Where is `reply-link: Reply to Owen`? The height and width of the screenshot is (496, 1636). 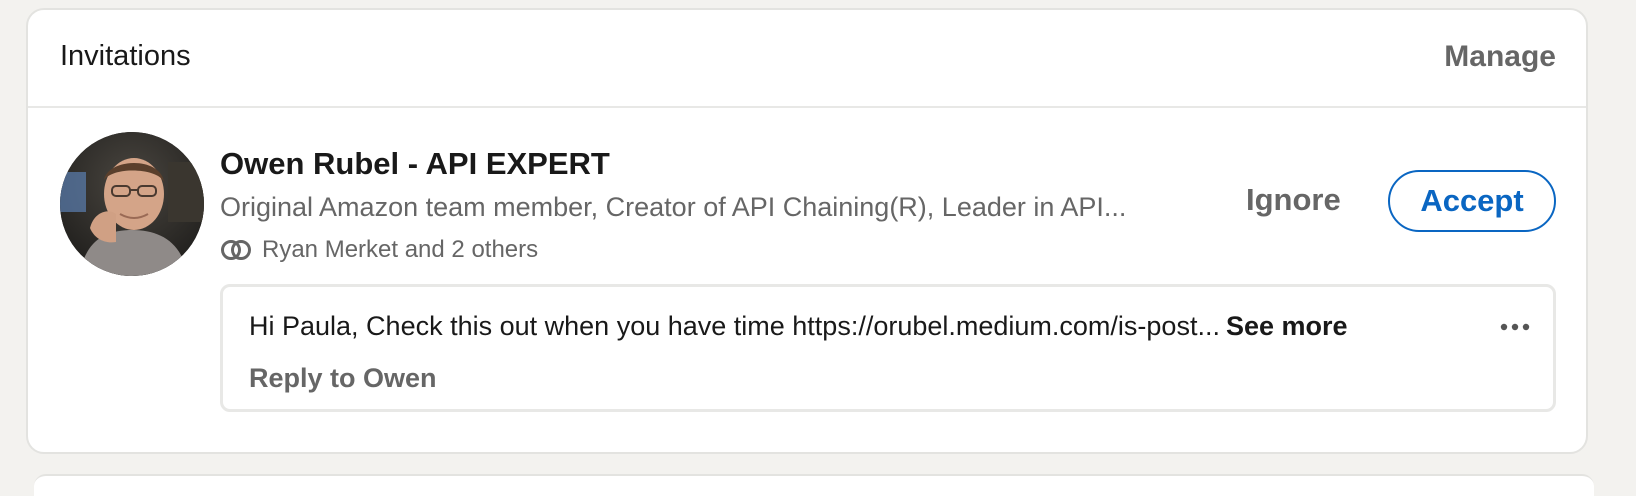
reply-link: Reply to Owen is located at coordinates (343, 378).